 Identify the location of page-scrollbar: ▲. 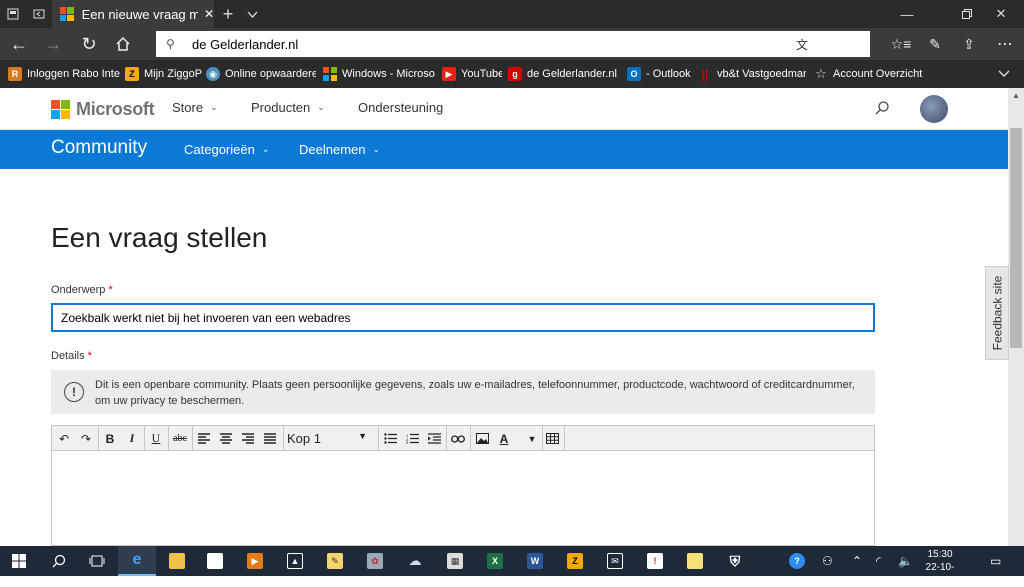
(1016, 317).